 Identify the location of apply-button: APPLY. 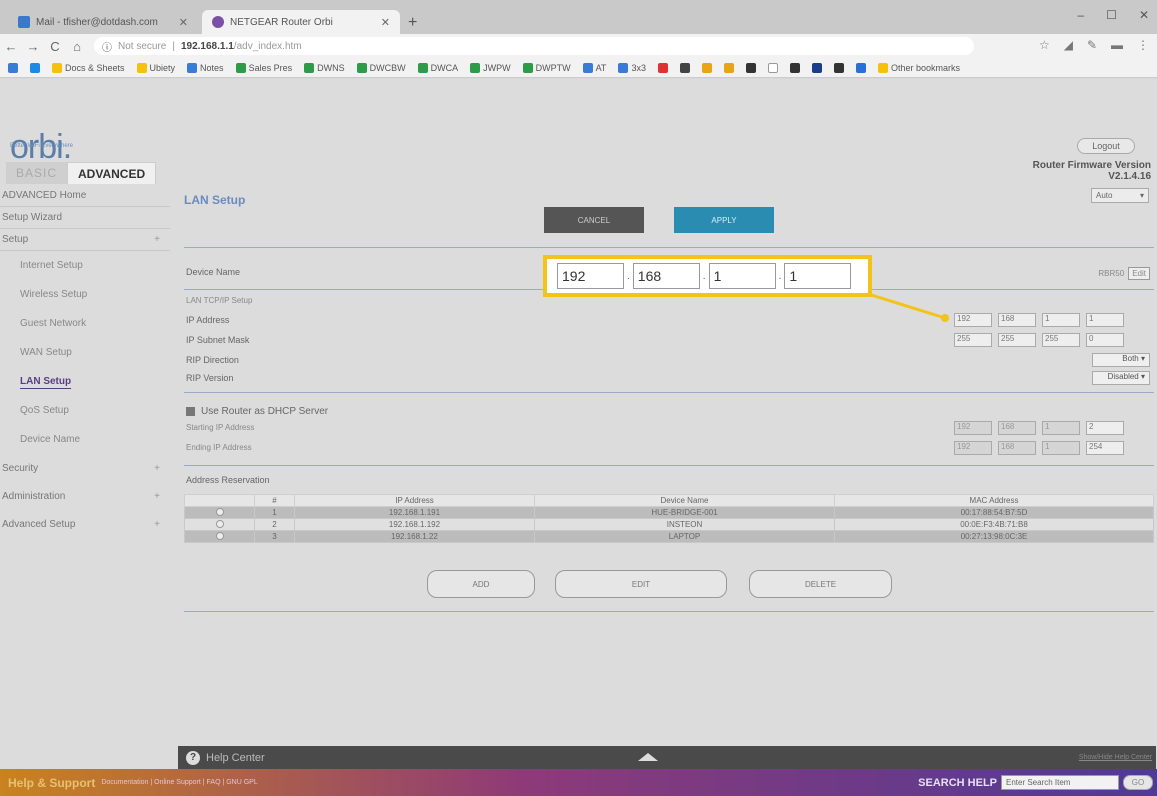
(724, 220).